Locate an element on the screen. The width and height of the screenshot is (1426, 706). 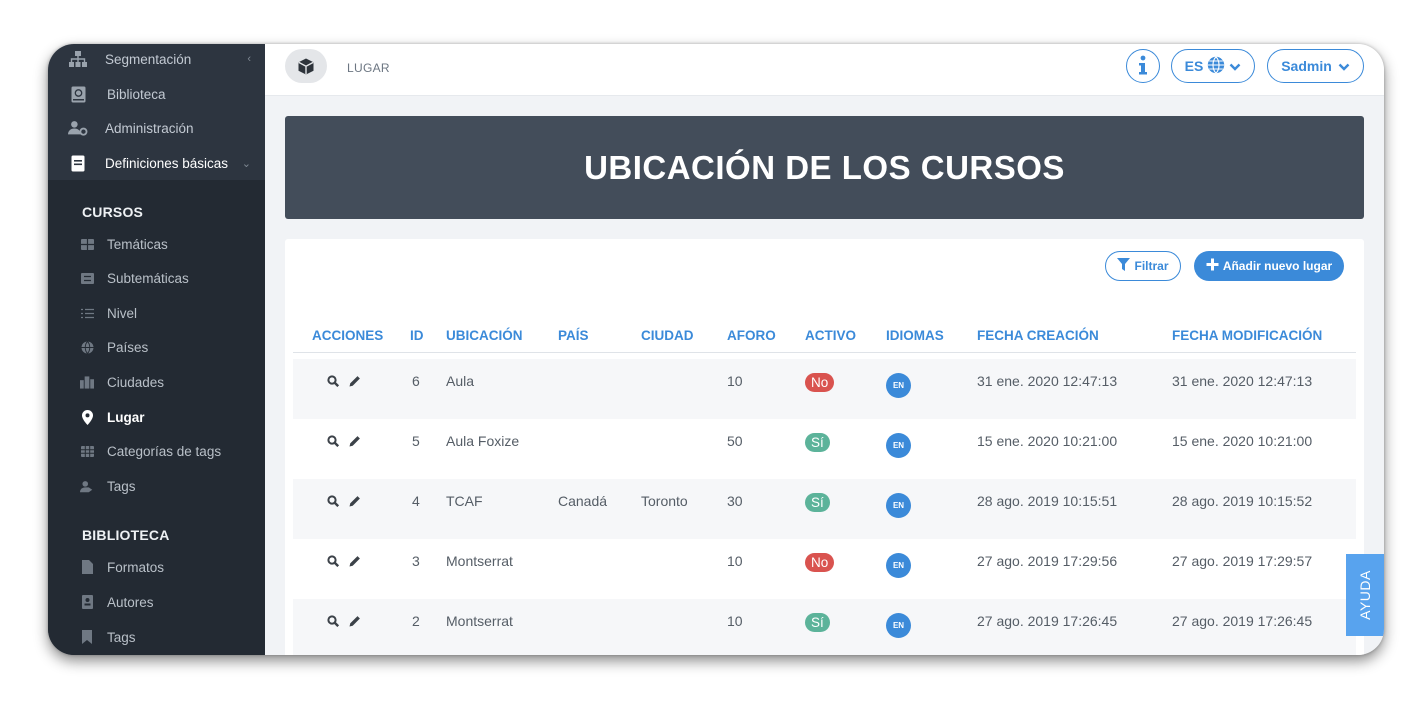
cell-ubicacion: Montserrat is located at coordinates (479, 621).